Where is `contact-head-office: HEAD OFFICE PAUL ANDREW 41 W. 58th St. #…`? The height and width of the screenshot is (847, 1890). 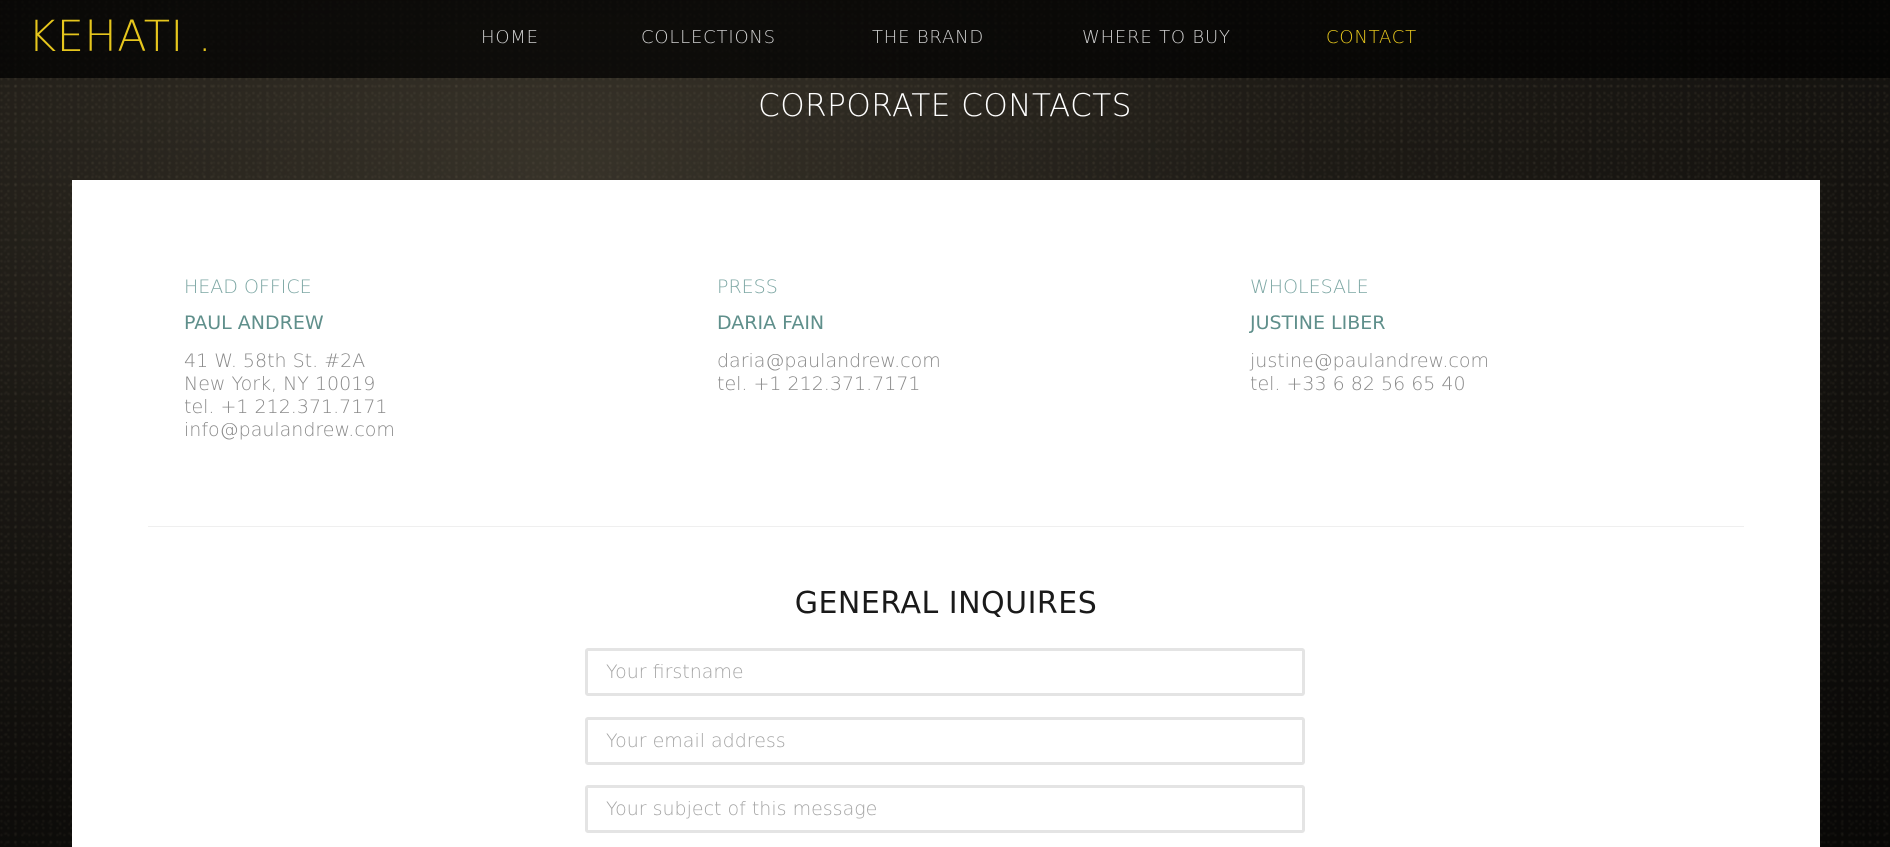 contact-head-office: HEAD OFFICE PAUL ANDREW 41 W. 58th St. #… is located at coordinates (434, 359).